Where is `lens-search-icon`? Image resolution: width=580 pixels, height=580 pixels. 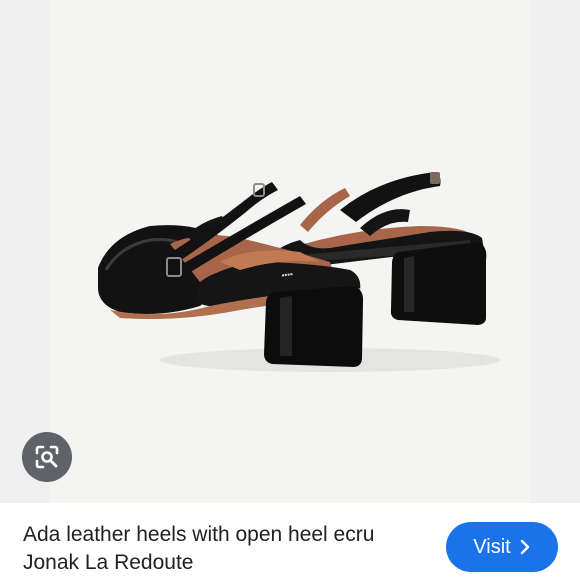 lens-search-icon is located at coordinates (47, 457).